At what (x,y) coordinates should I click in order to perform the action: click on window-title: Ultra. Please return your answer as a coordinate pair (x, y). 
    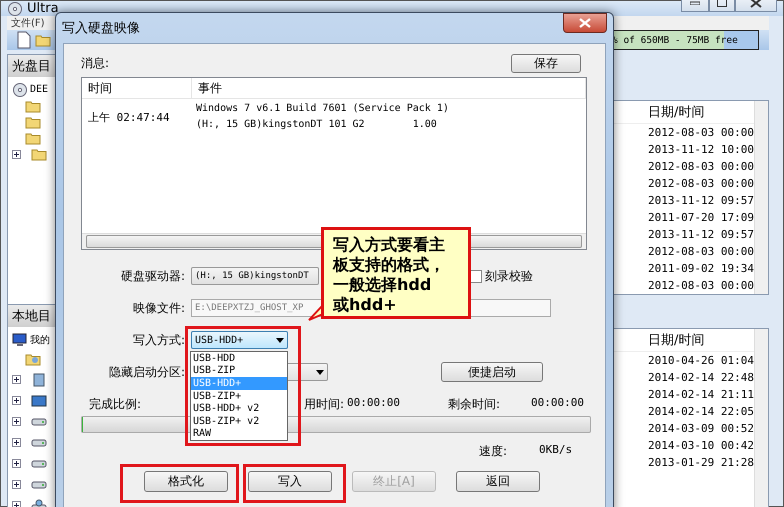
    Looking at the image, I should click on (43, 8).